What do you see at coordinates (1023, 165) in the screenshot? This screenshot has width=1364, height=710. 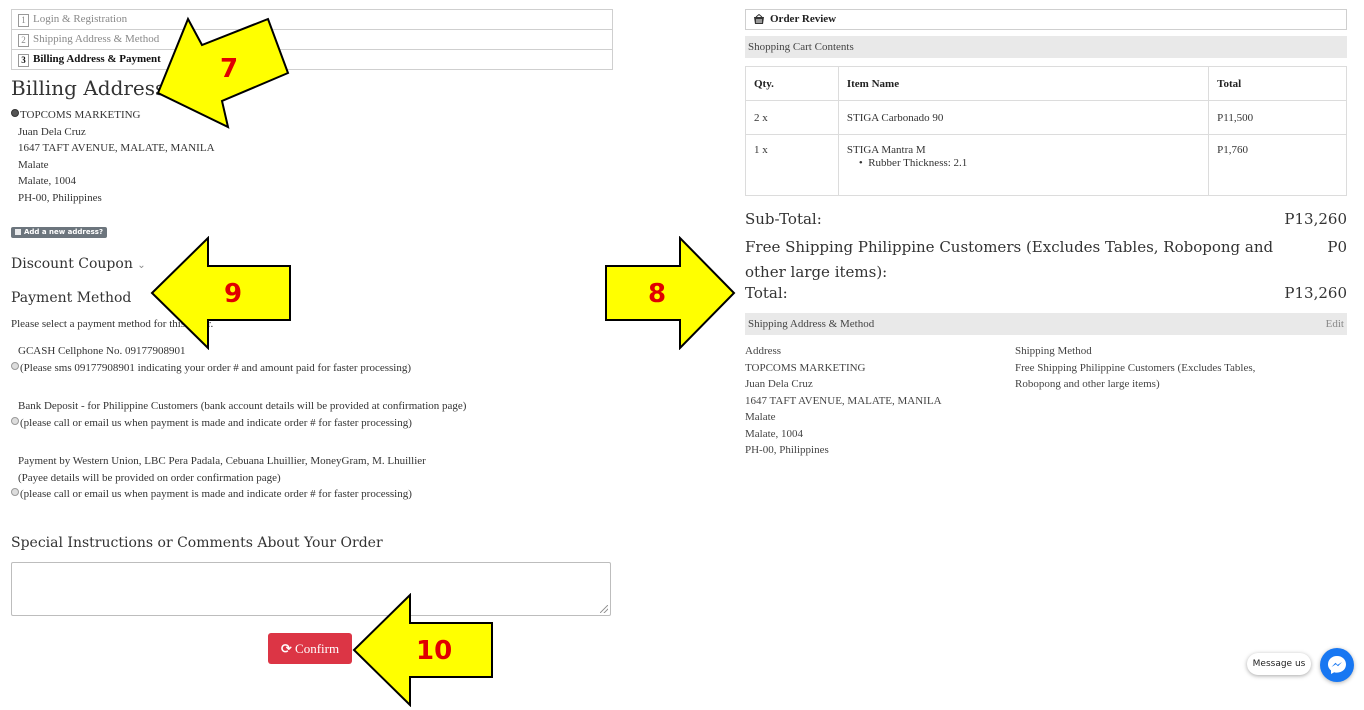 I see `cell-item: STIGA Mantra M • Rubber Thickness: 2.1` at bounding box center [1023, 165].